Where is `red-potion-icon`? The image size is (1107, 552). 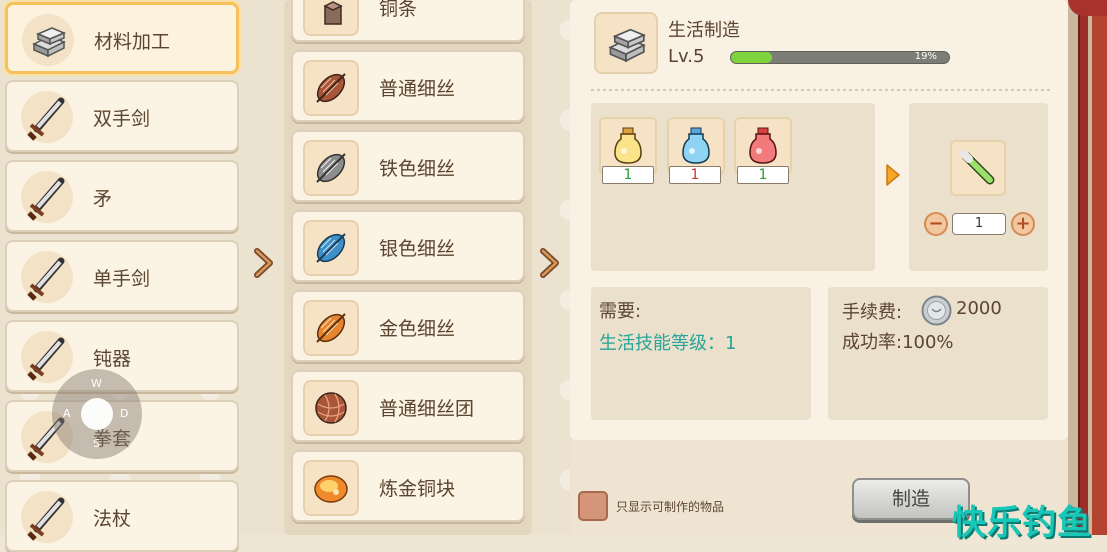 red-potion-icon is located at coordinates (763, 145).